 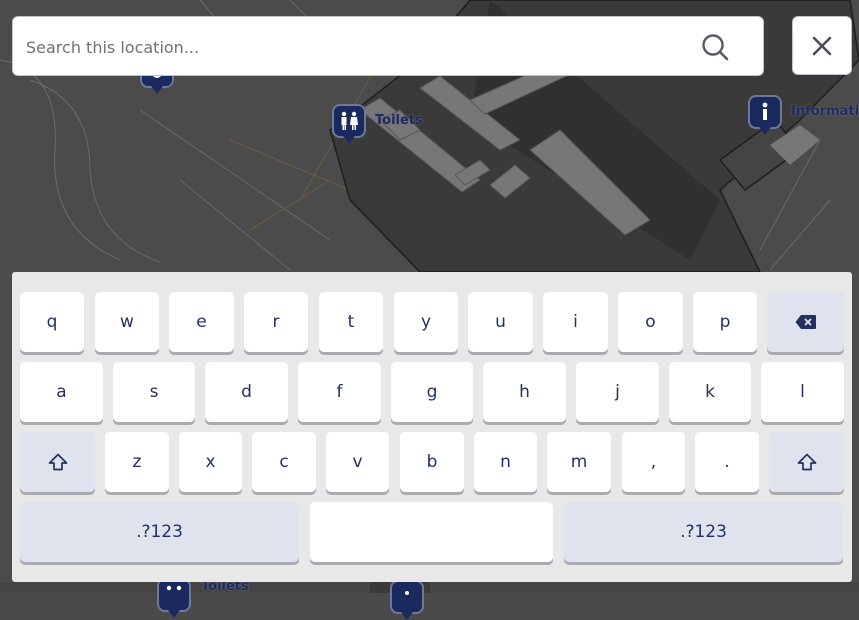 What do you see at coordinates (399, 120) in the screenshot?
I see `toilets-label: Toilets` at bounding box center [399, 120].